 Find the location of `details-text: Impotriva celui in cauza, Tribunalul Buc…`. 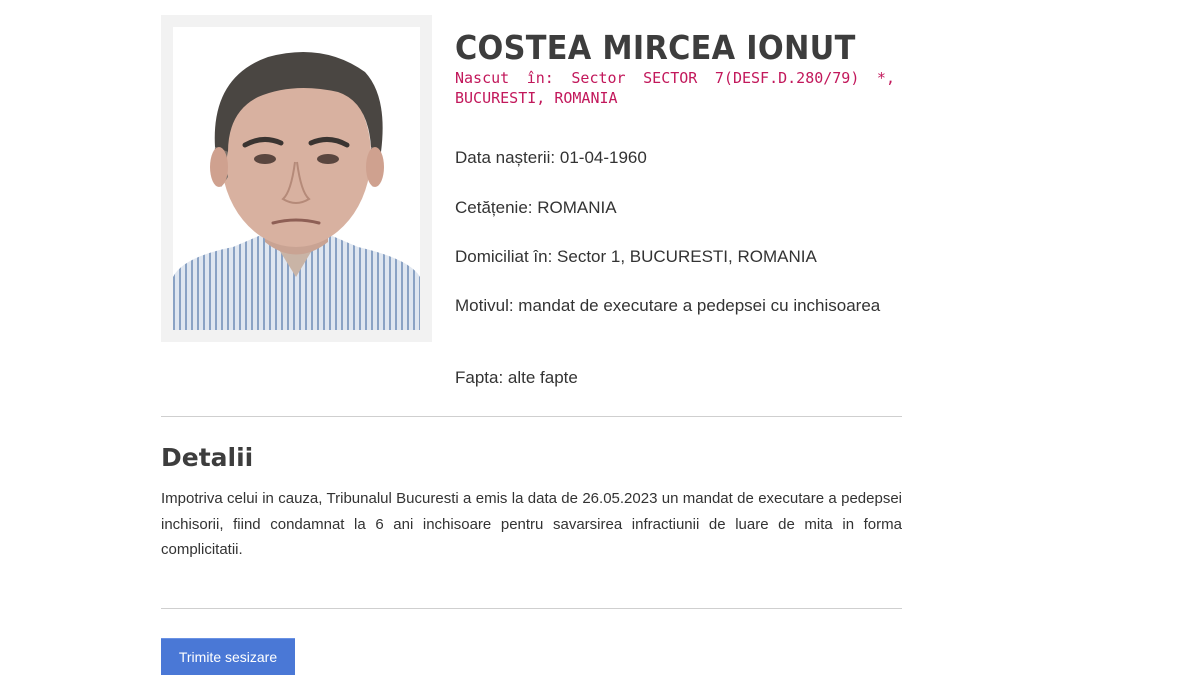

details-text: Impotriva celui in cauza, Tribunalul Buc… is located at coordinates (531, 524).